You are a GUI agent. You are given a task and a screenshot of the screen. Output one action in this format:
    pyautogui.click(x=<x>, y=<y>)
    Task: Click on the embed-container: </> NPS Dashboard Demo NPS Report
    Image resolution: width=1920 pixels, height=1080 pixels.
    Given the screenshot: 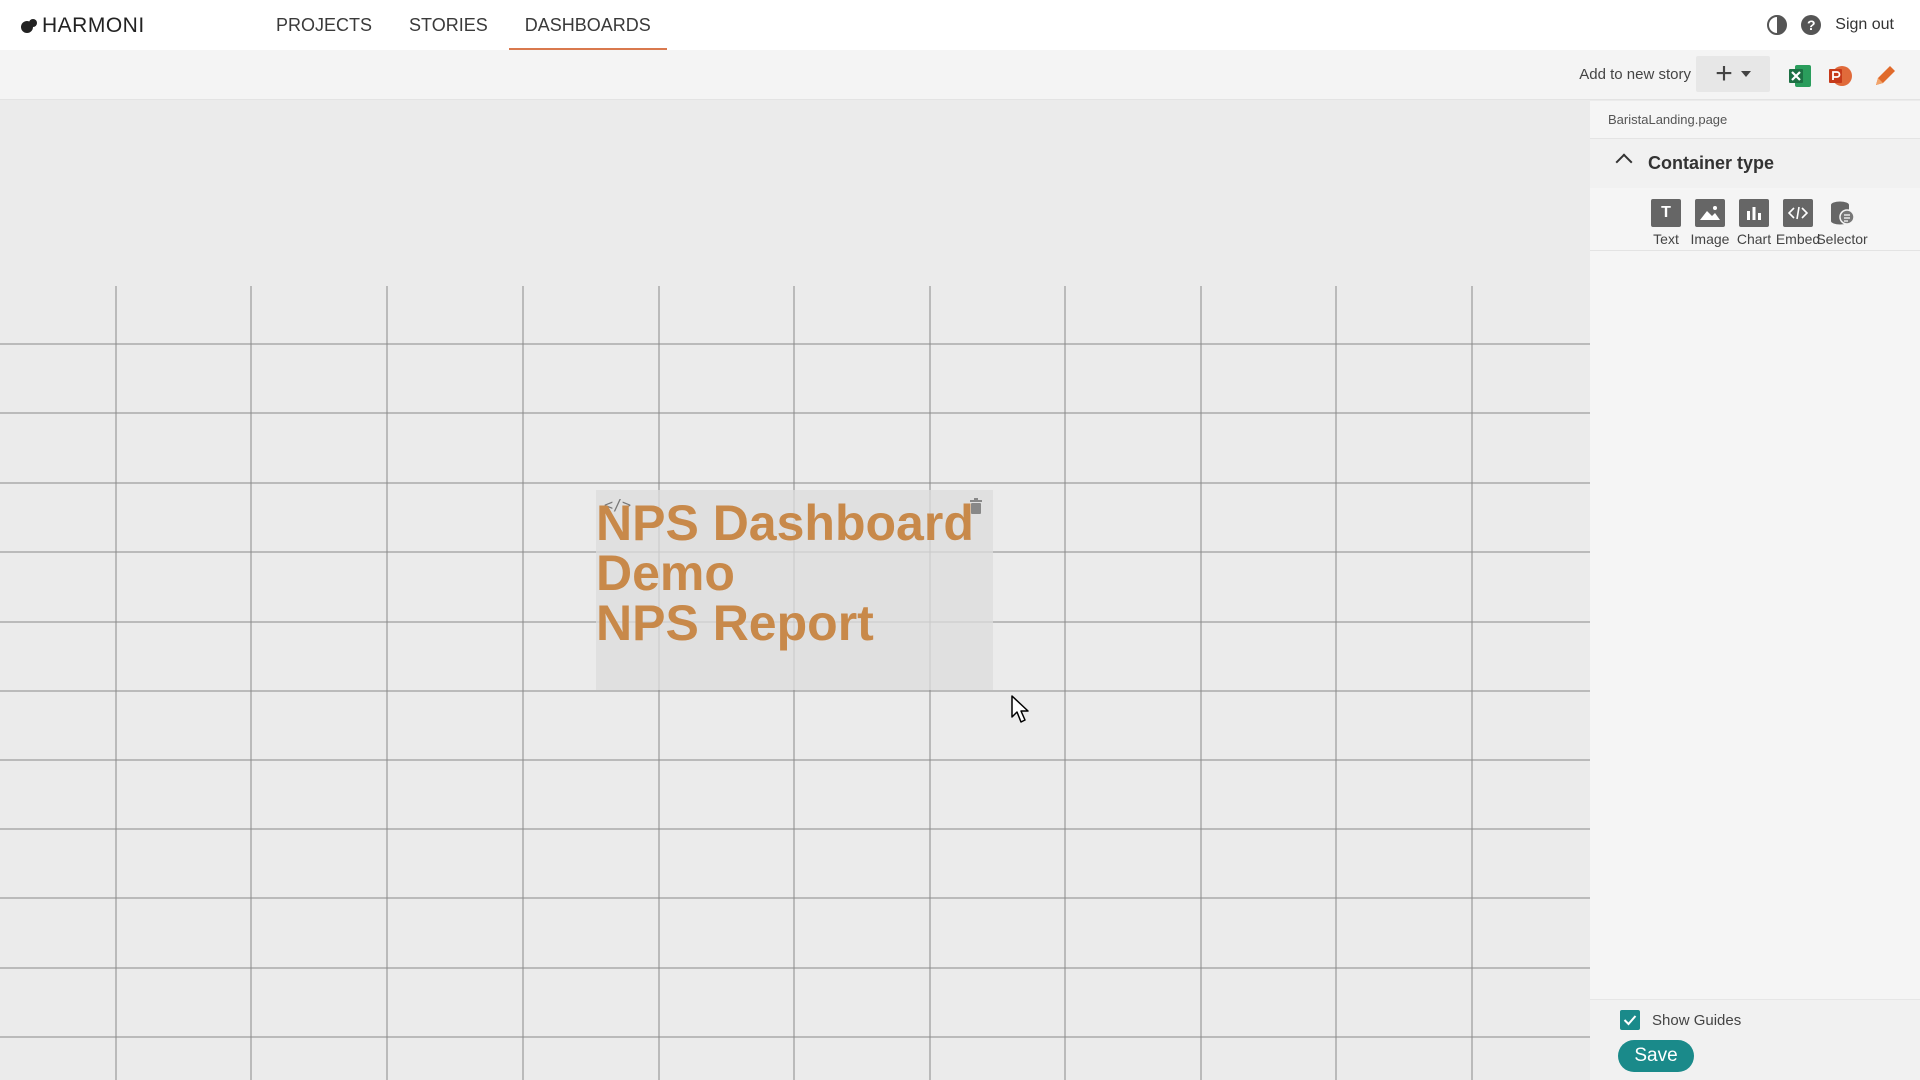 What is the action you would take?
    pyautogui.click(x=794, y=590)
    